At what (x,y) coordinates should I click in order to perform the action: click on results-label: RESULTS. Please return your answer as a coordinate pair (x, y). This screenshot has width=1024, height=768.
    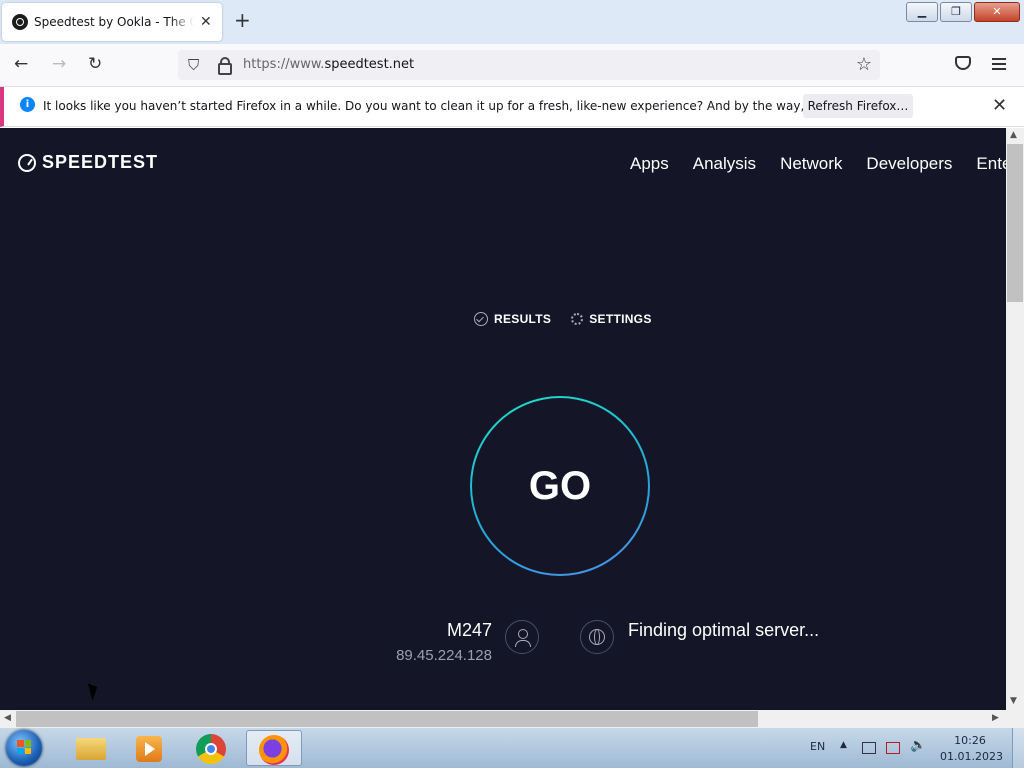
    Looking at the image, I should click on (523, 319).